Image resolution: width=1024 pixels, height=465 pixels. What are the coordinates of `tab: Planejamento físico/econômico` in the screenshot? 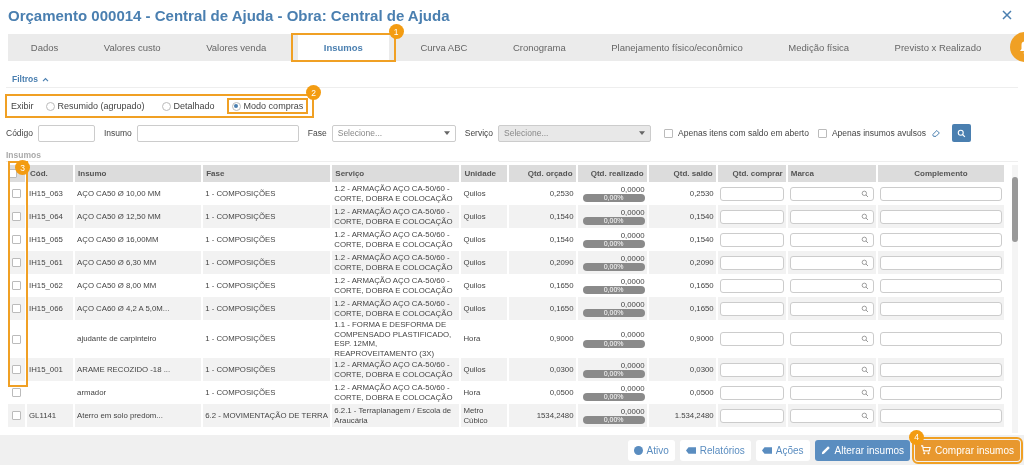 It's located at (677, 47).